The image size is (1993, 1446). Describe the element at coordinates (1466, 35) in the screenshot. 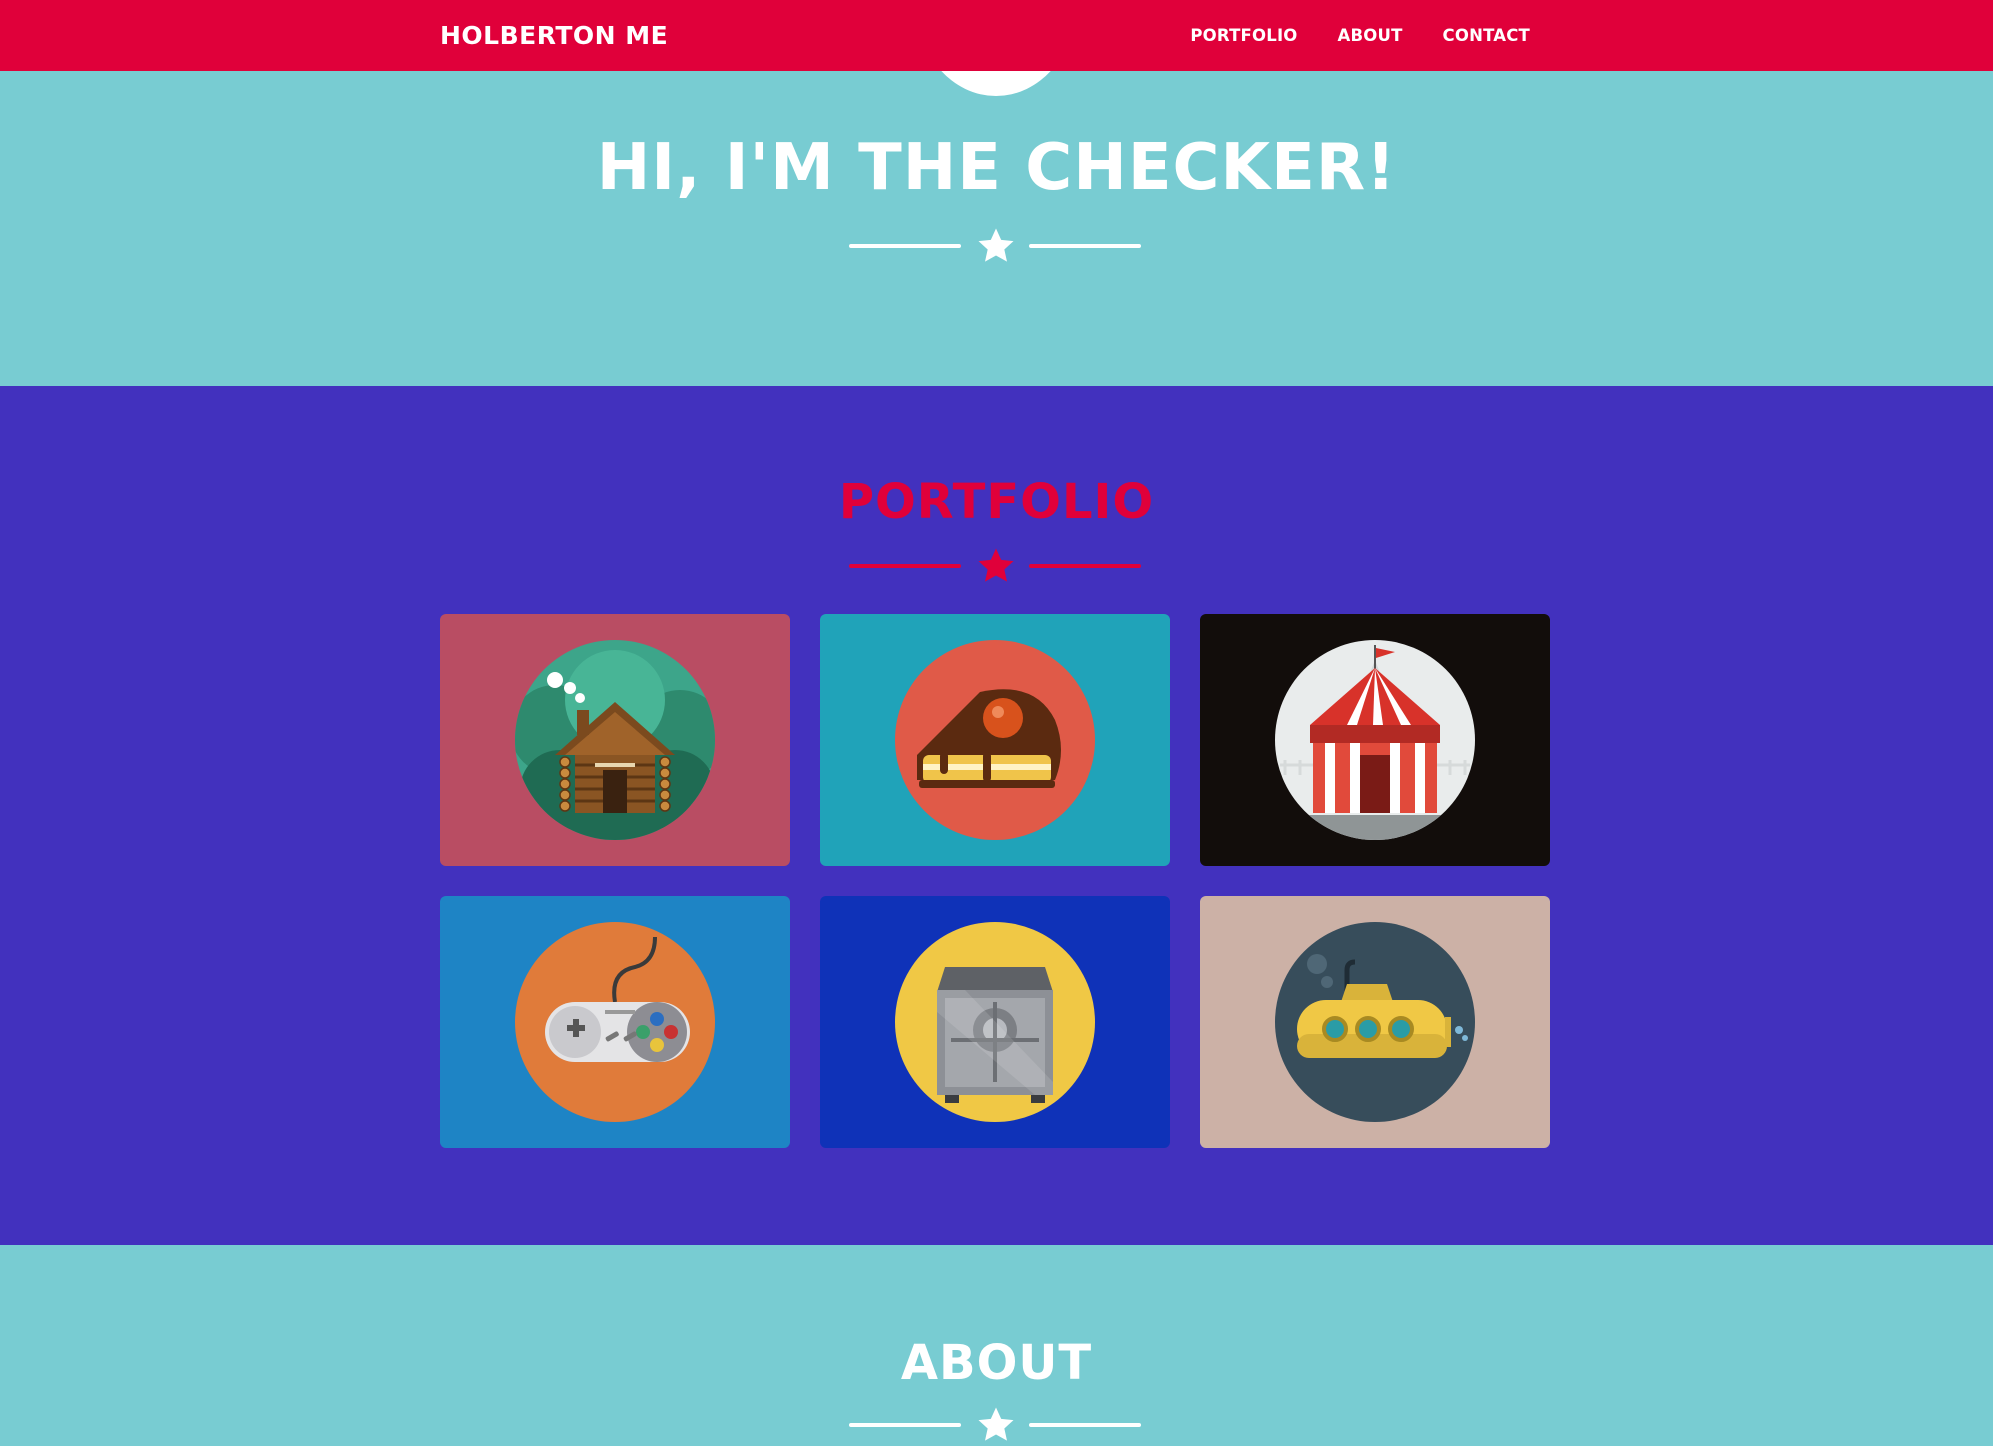

I see `nav-link-contact: CONTACT` at that location.